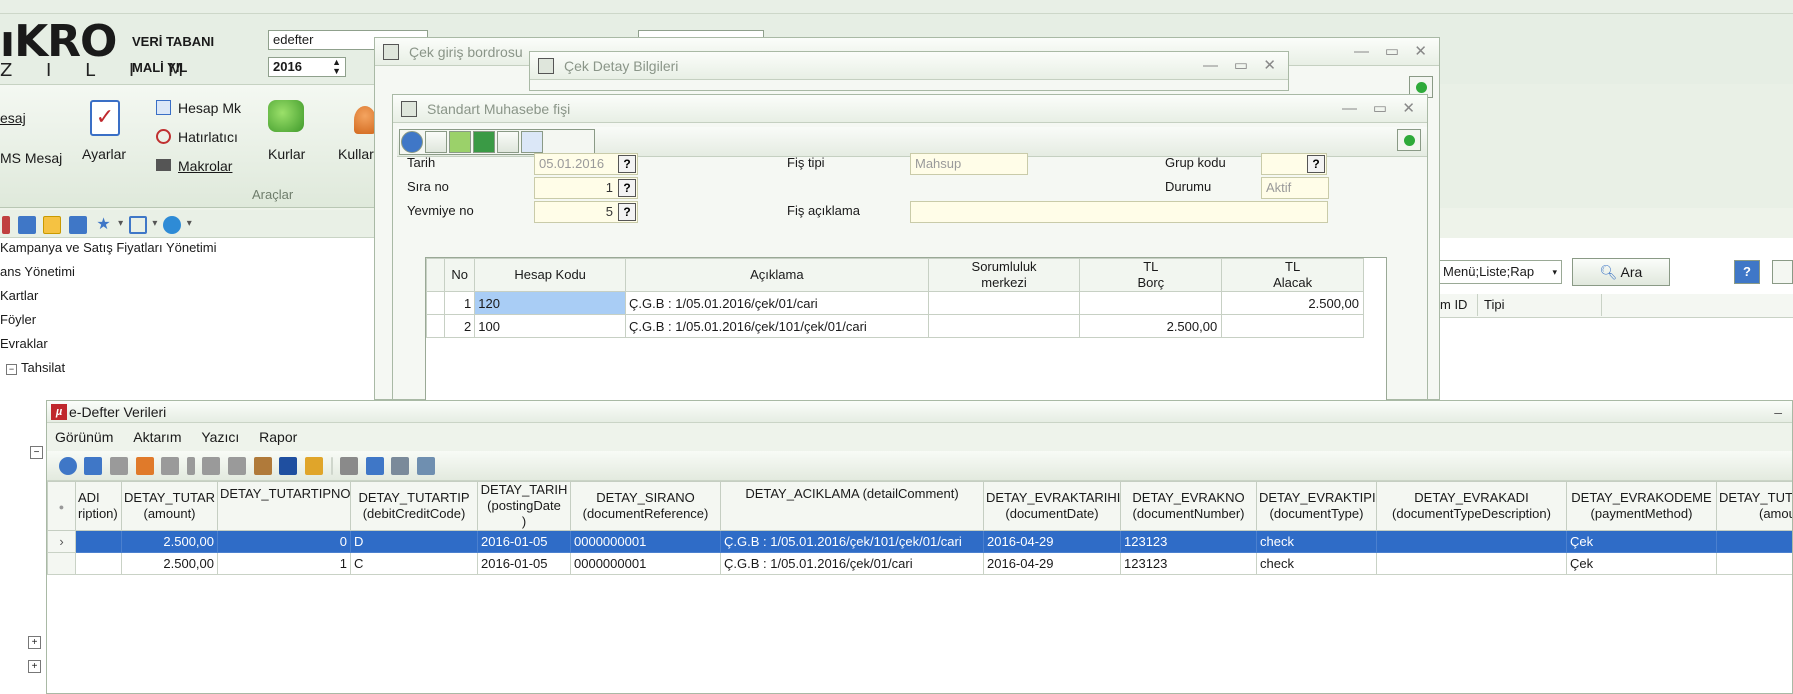 The image size is (1793, 694). What do you see at coordinates (1409, 140) in the screenshot?
I see `status-indicator` at bounding box center [1409, 140].